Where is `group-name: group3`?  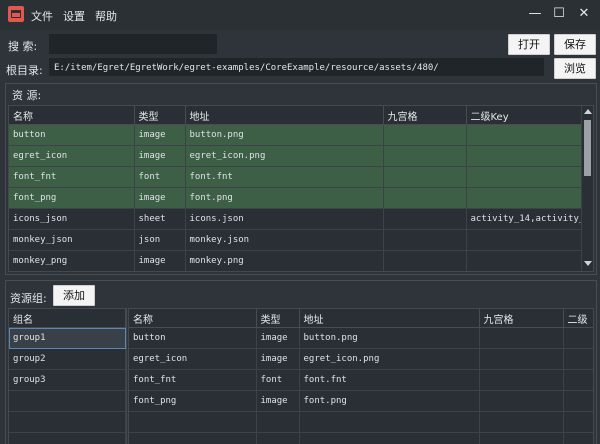
group-name: group3 is located at coordinates (67, 380).